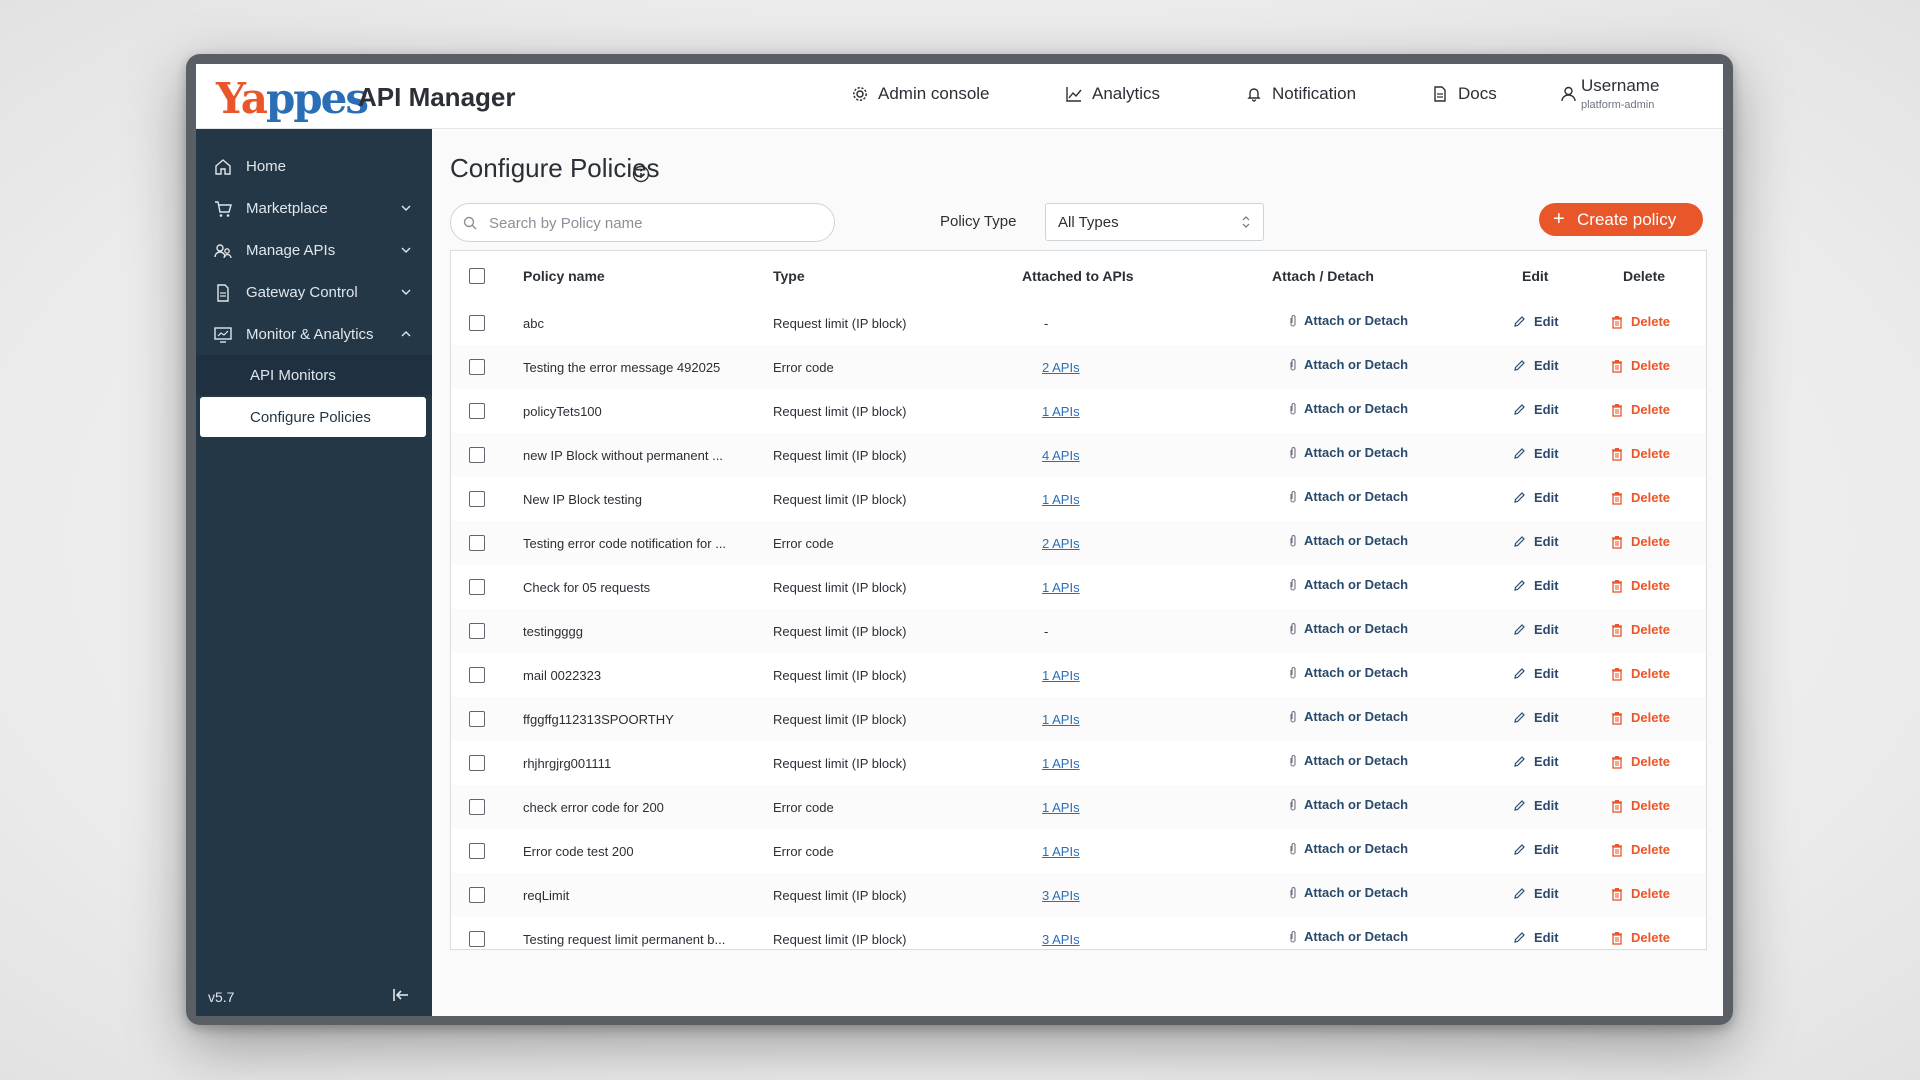 The width and height of the screenshot is (1920, 1080). What do you see at coordinates (1356, 364) in the screenshot?
I see `attach-detach-label: Attach or Detach` at bounding box center [1356, 364].